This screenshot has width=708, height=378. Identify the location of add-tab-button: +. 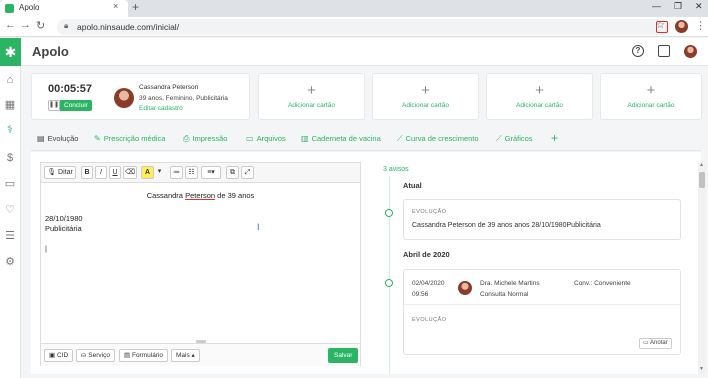
(554, 138).